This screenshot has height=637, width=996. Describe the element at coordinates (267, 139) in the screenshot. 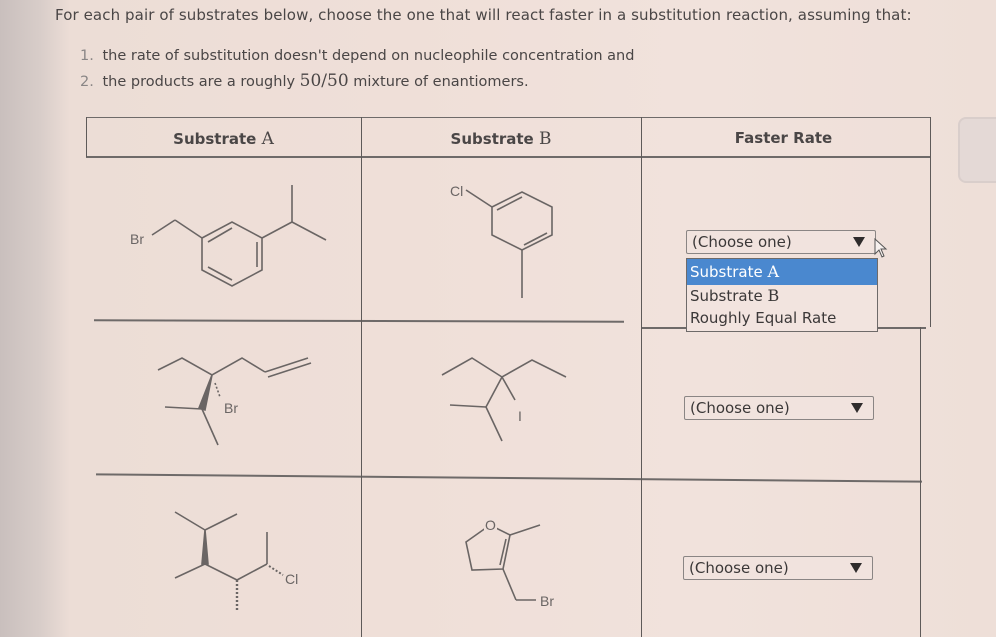

I see `header-letter: A` at that location.